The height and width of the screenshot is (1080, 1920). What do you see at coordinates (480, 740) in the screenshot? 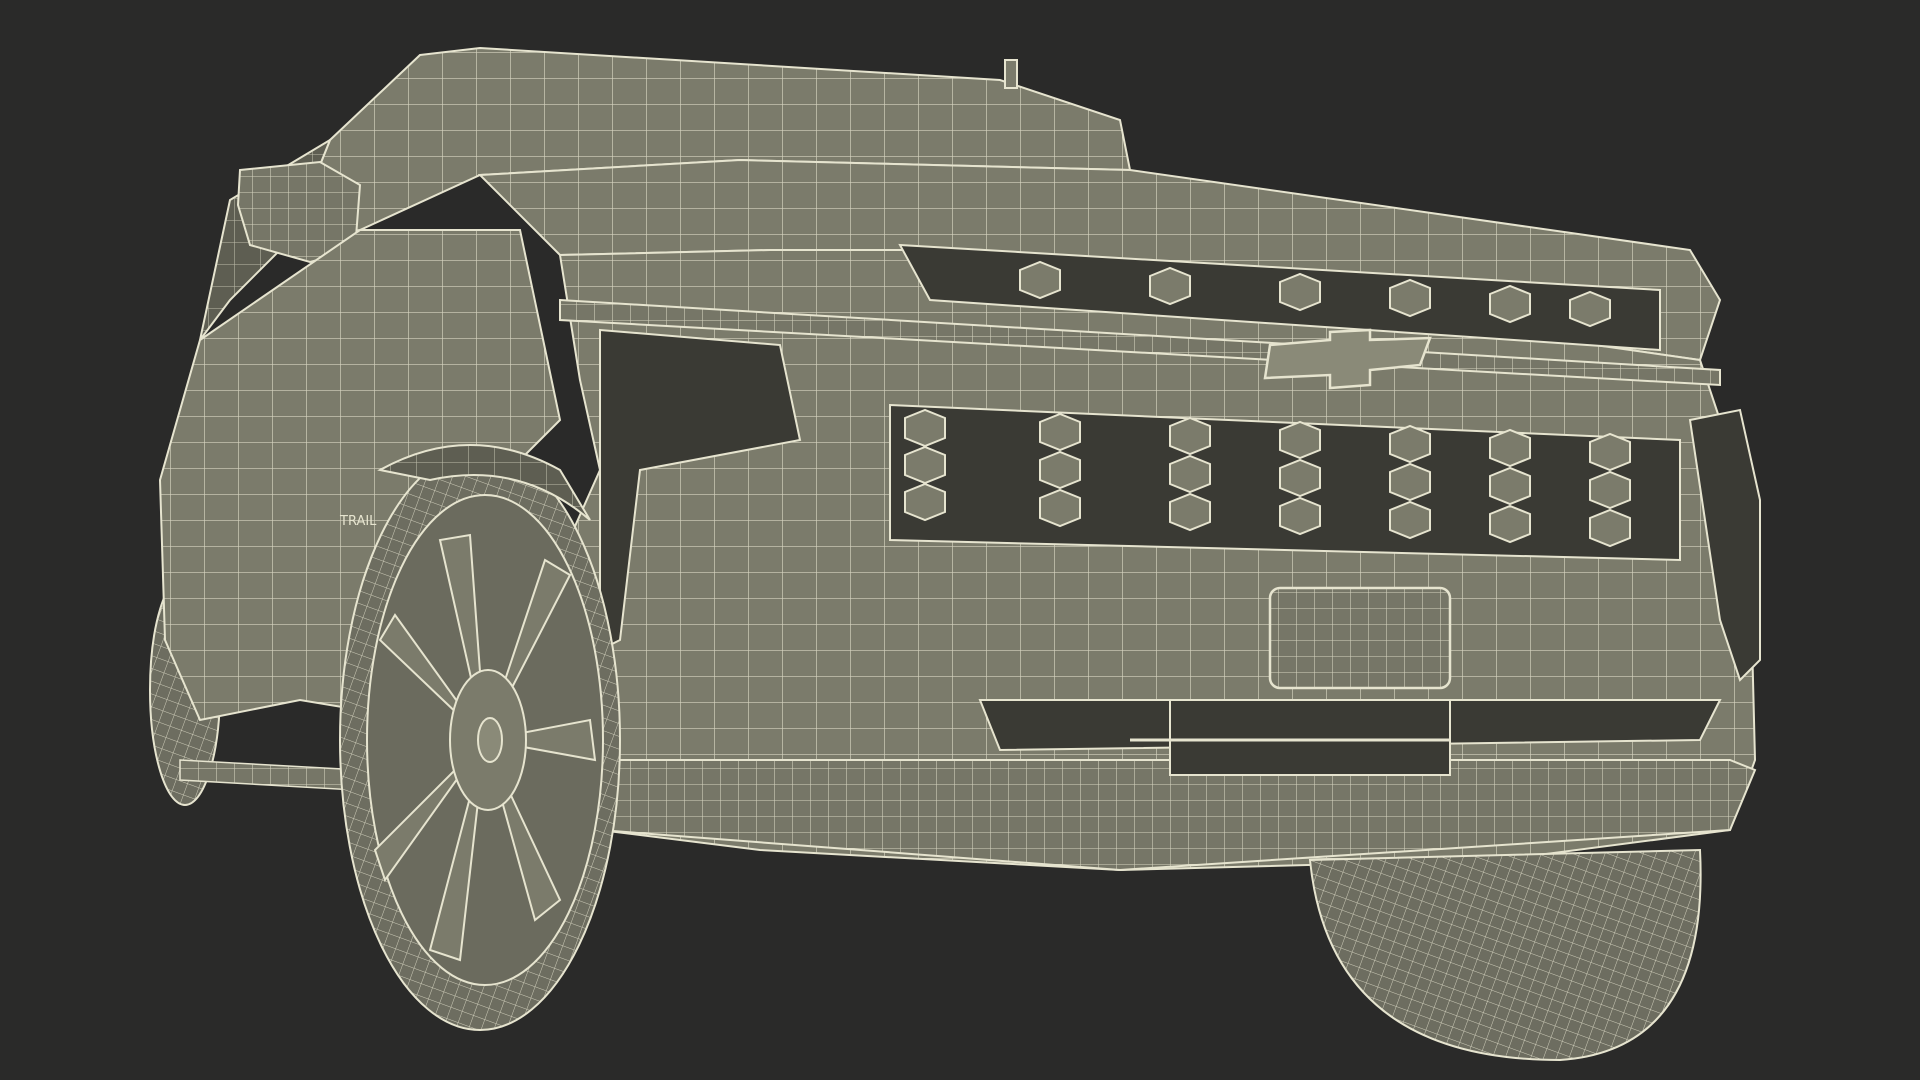
I see `left-front-wheel` at bounding box center [480, 740].